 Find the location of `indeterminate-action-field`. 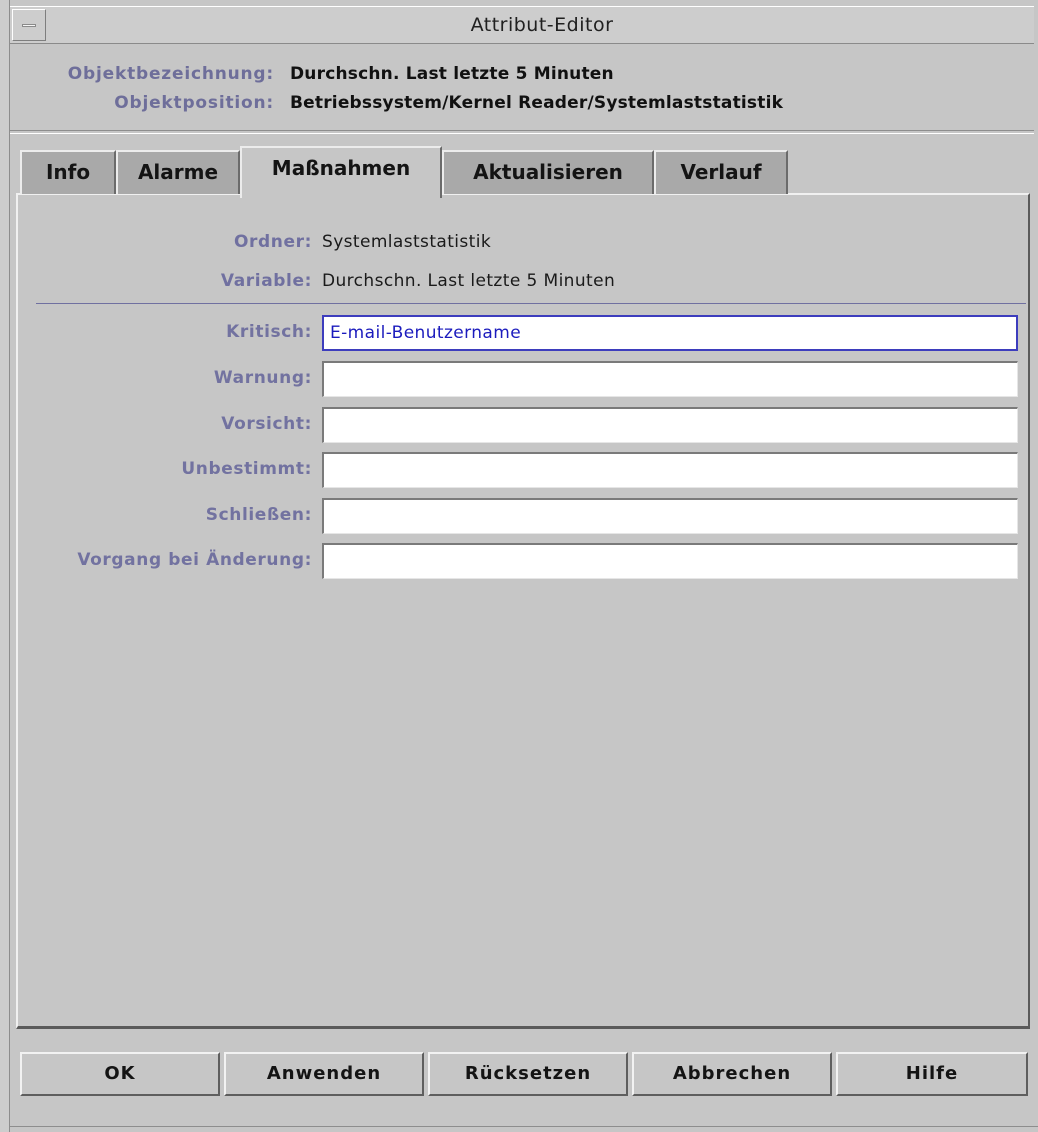

indeterminate-action-field is located at coordinates (670, 470).